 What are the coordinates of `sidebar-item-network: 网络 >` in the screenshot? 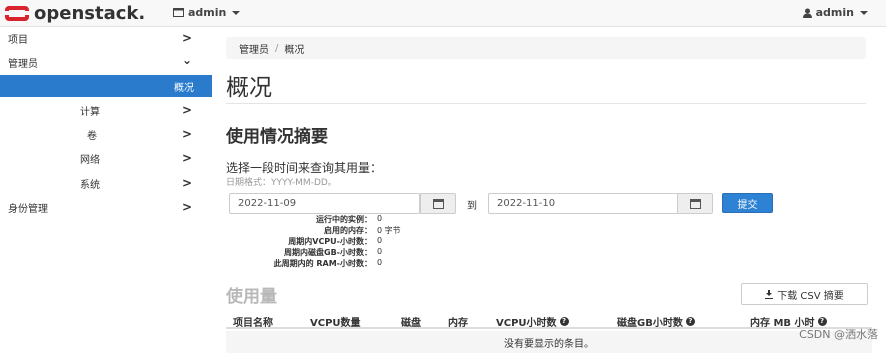 It's located at (106, 158).